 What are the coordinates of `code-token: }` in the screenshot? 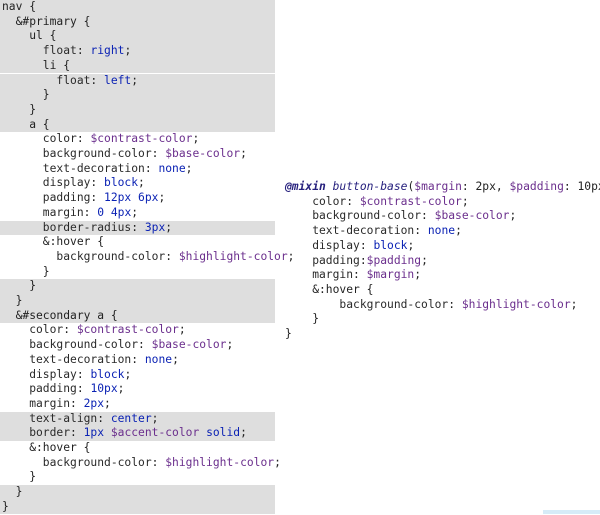 It's located at (302, 319).